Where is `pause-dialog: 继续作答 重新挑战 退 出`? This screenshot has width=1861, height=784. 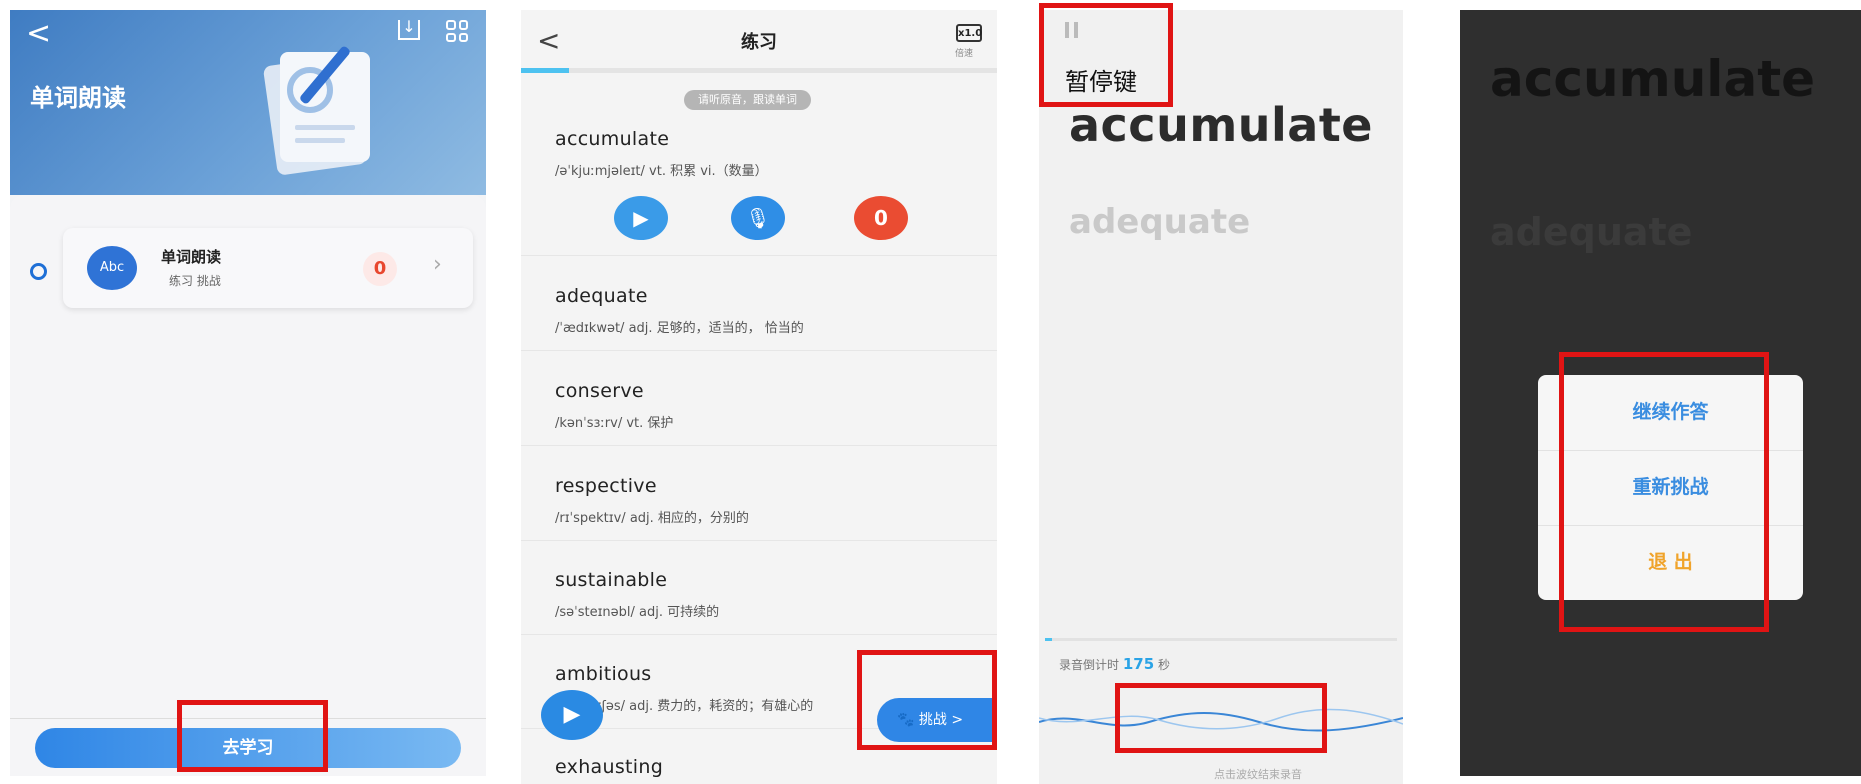
pause-dialog: 继续作答 重新挑战 退 出 is located at coordinates (1670, 487).